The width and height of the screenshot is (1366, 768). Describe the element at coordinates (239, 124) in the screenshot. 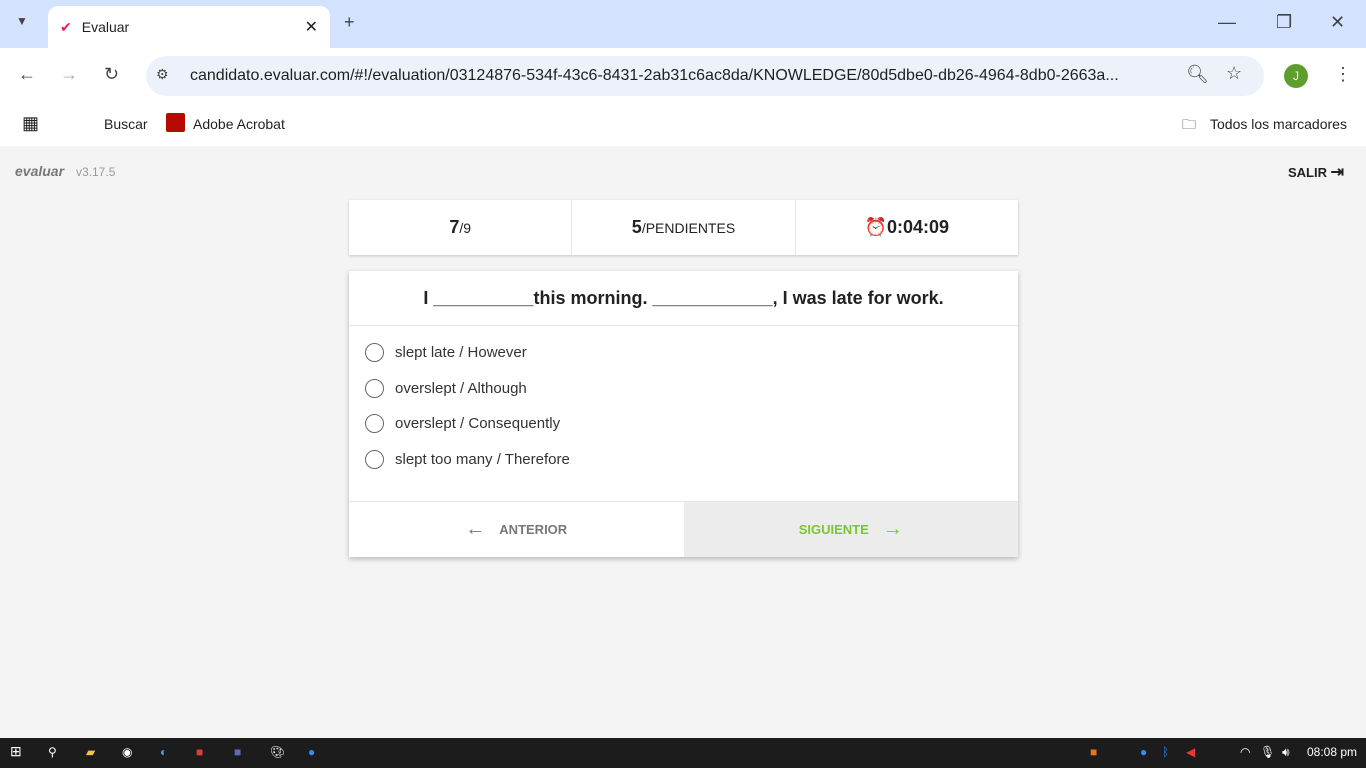

I see `bookmark-acrobat: Adobe Acrobat` at that location.